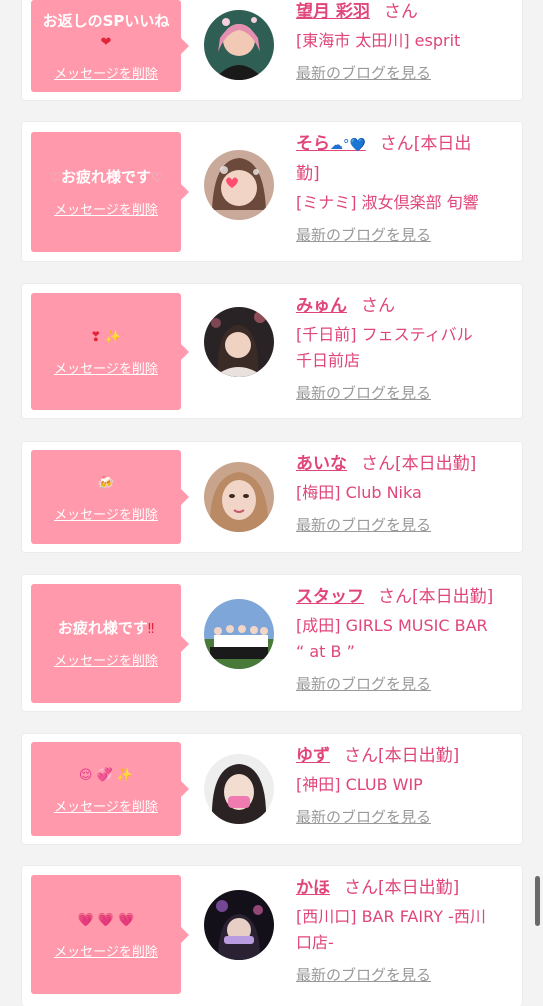 This screenshot has height=1006, width=543. What do you see at coordinates (391, 929) in the screenshot?
I see `shop-name: [西川口] BAR FAIRY -西川 口店-` at bounding box center [391, 929].